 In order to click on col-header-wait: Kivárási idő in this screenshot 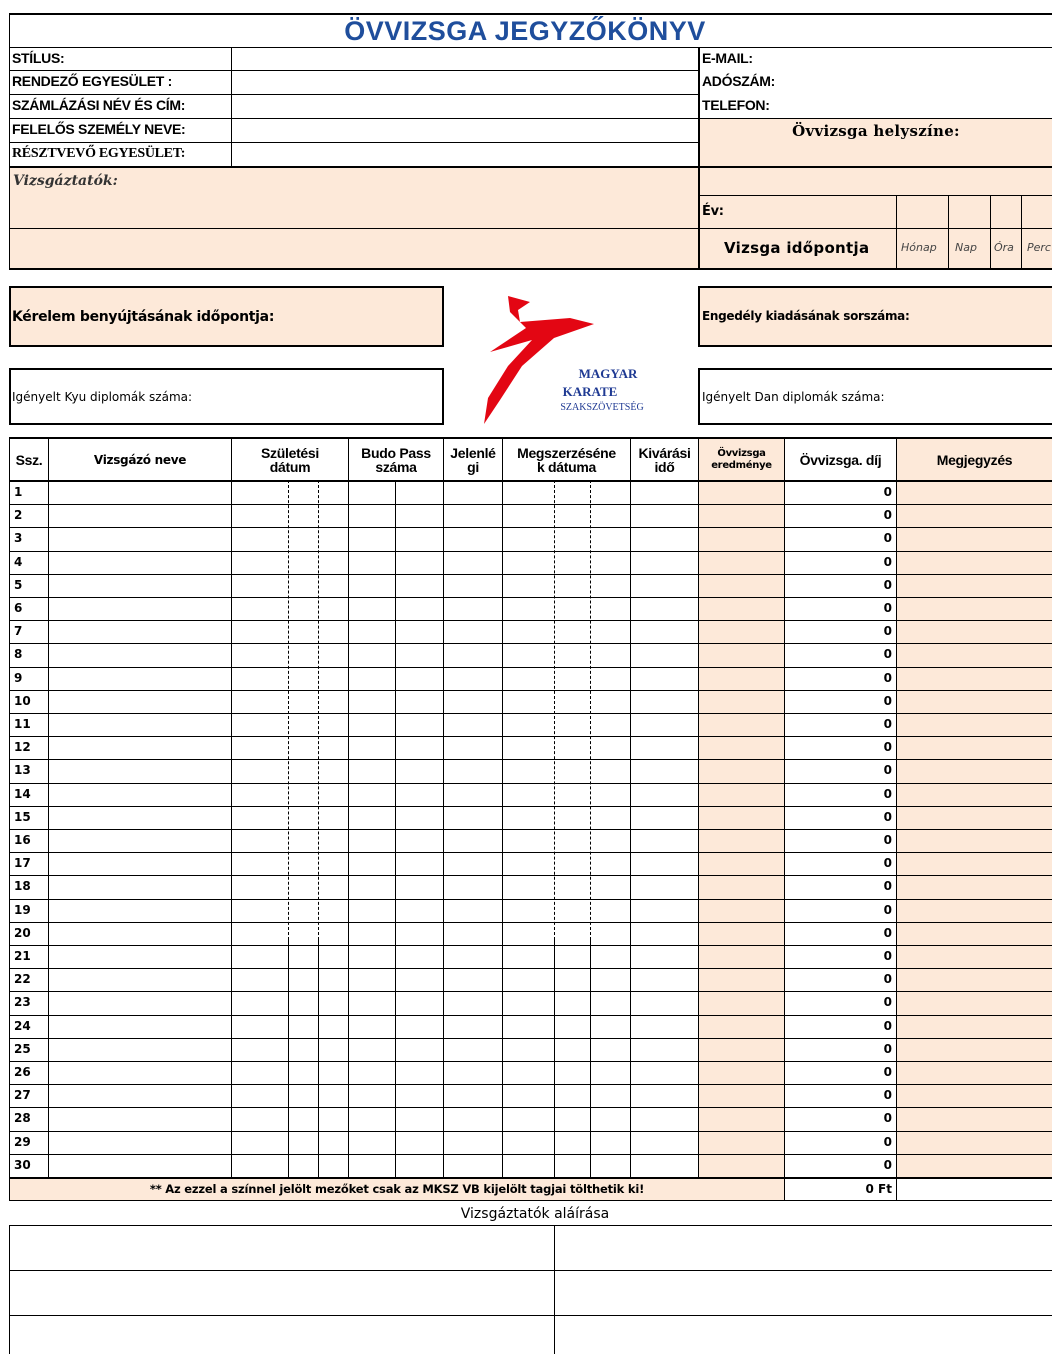, I will do `click(664, 459)`.